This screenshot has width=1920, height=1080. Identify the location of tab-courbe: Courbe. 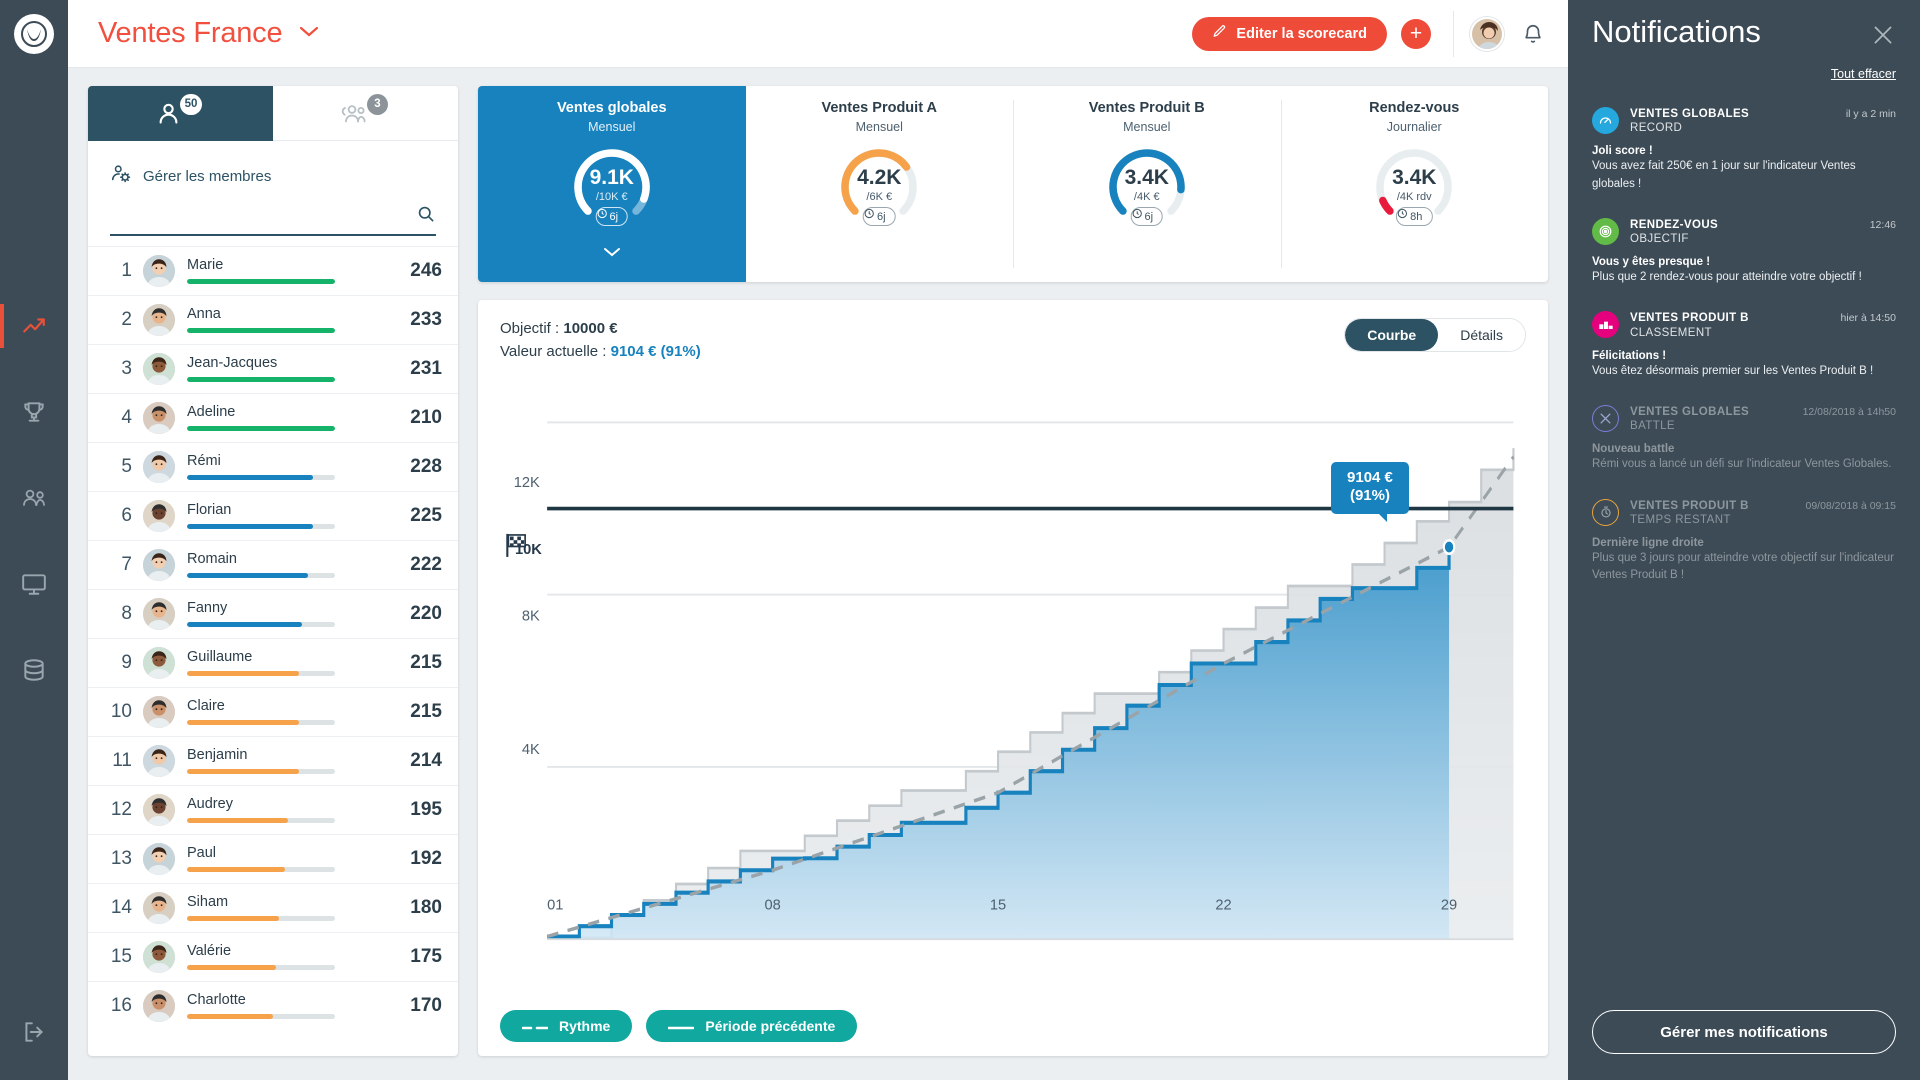
(1392, 335).